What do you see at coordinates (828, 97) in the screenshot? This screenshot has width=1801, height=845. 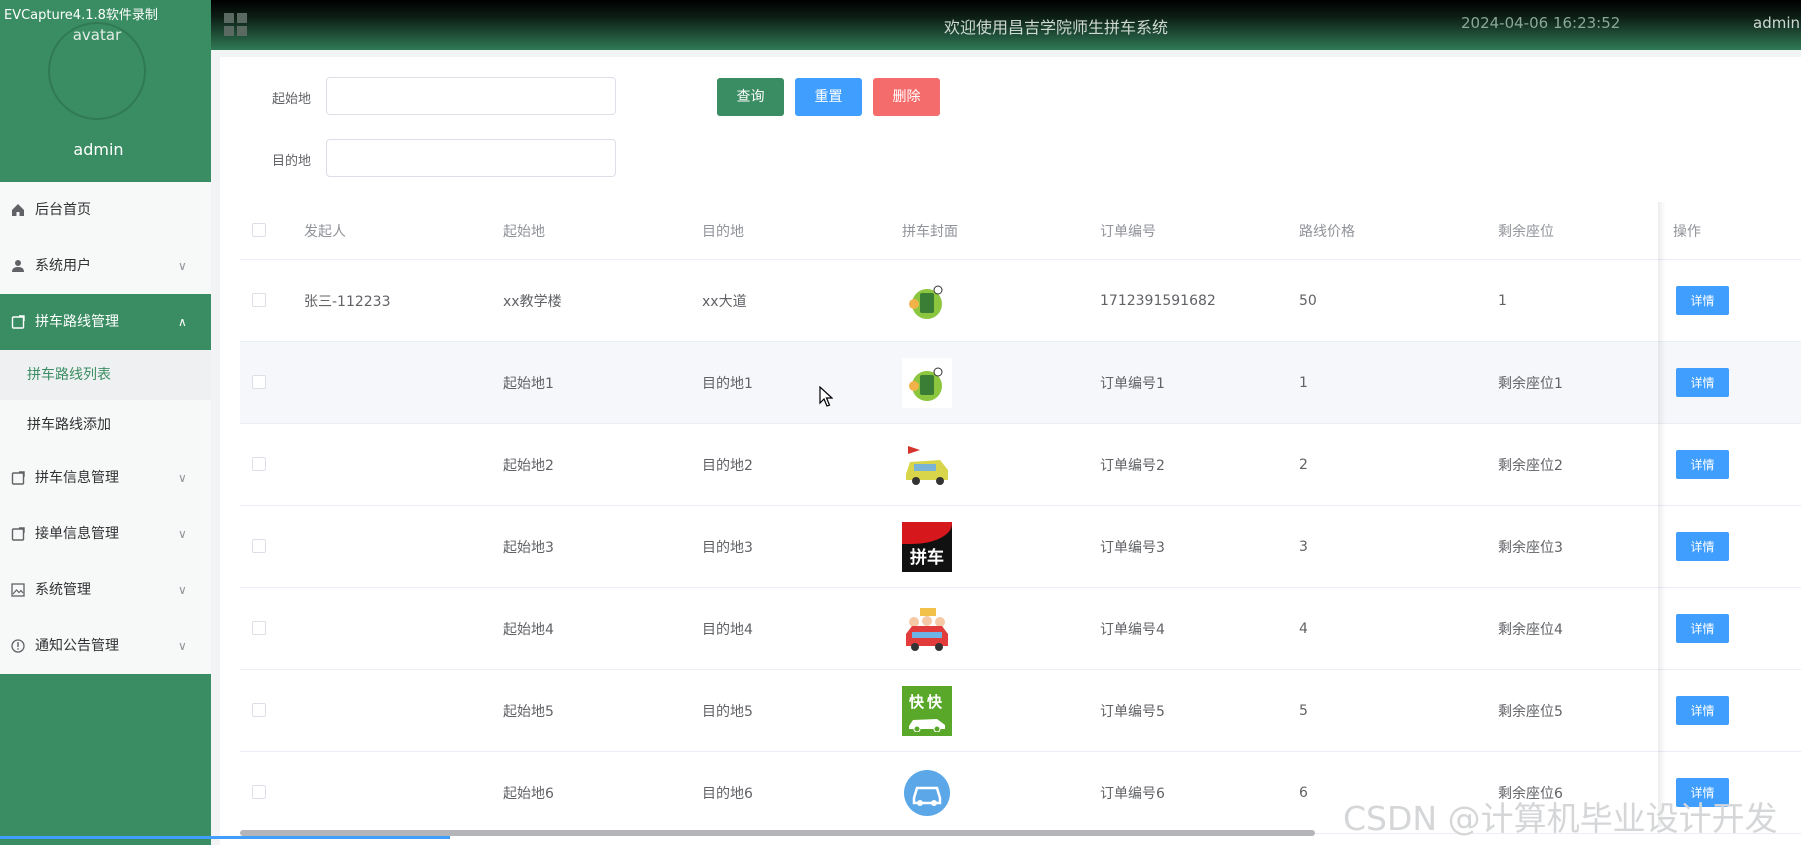 I see `reset-button: 重置` at bounding box center [828, 97].